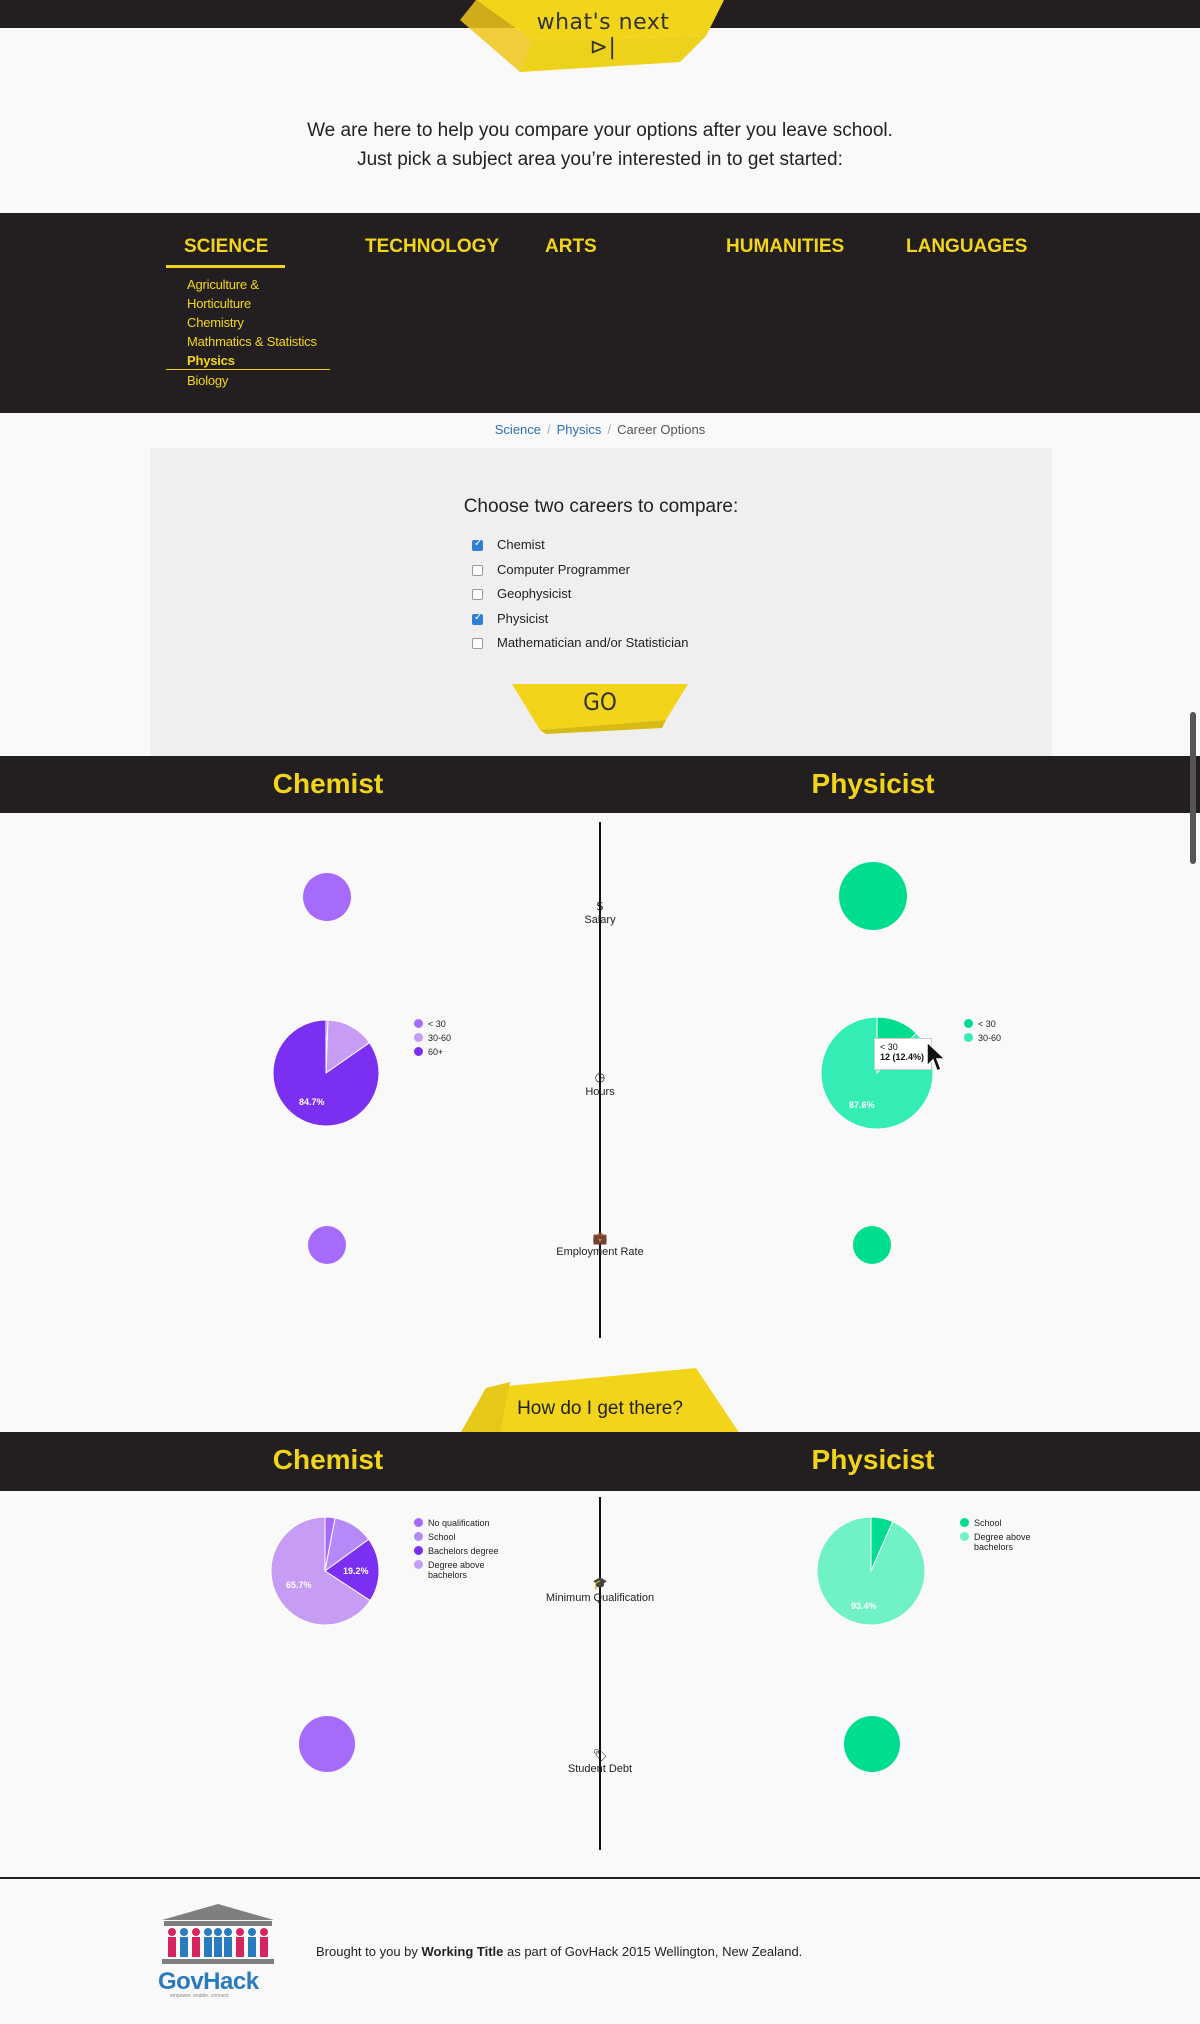 Image resolution: width=1200 pixels, height=2024 pixels. I want to click on option-label: Mathematician and/or Statistician, so click(593, 642).